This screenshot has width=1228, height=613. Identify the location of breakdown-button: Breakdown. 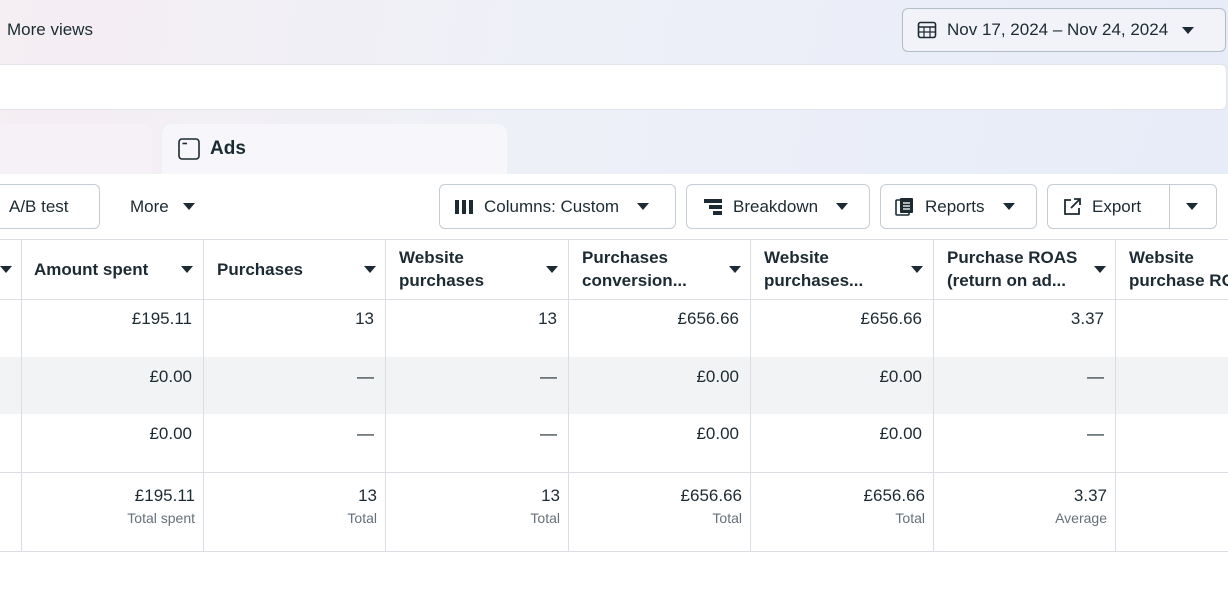
(778, 206).